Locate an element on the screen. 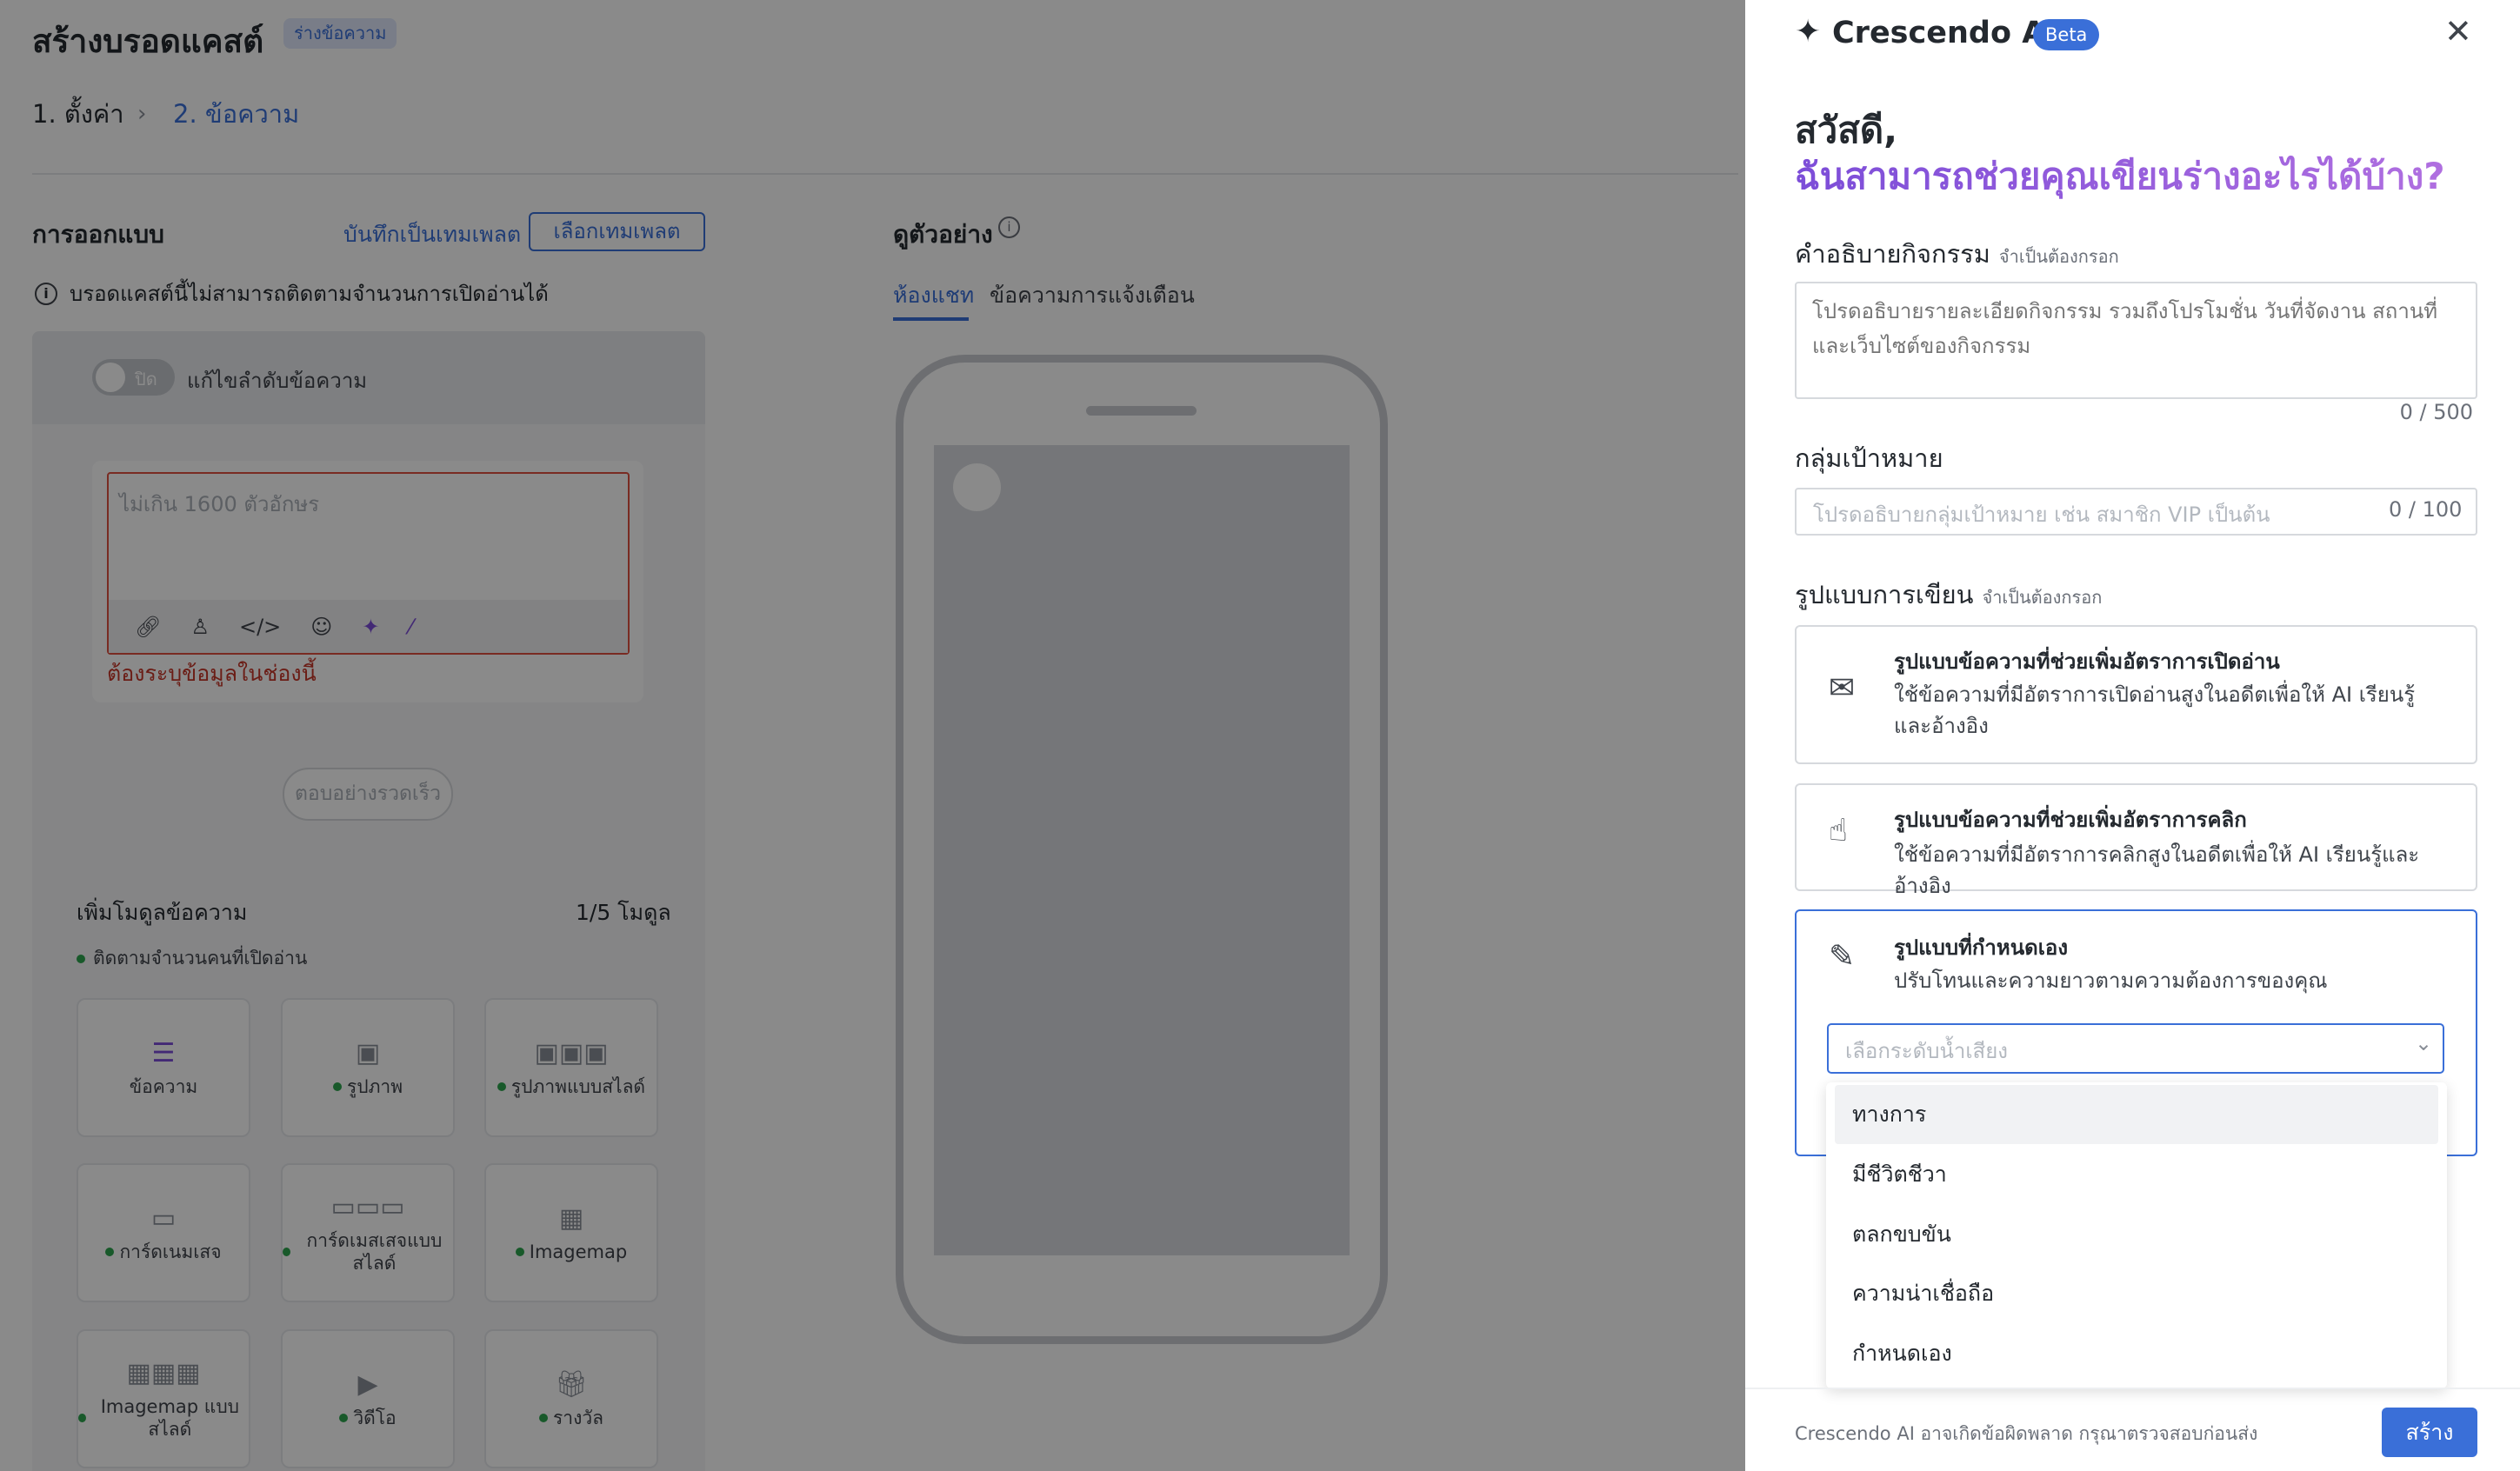  inbox-icon: ✉ is located at coordinates (1842, 688).